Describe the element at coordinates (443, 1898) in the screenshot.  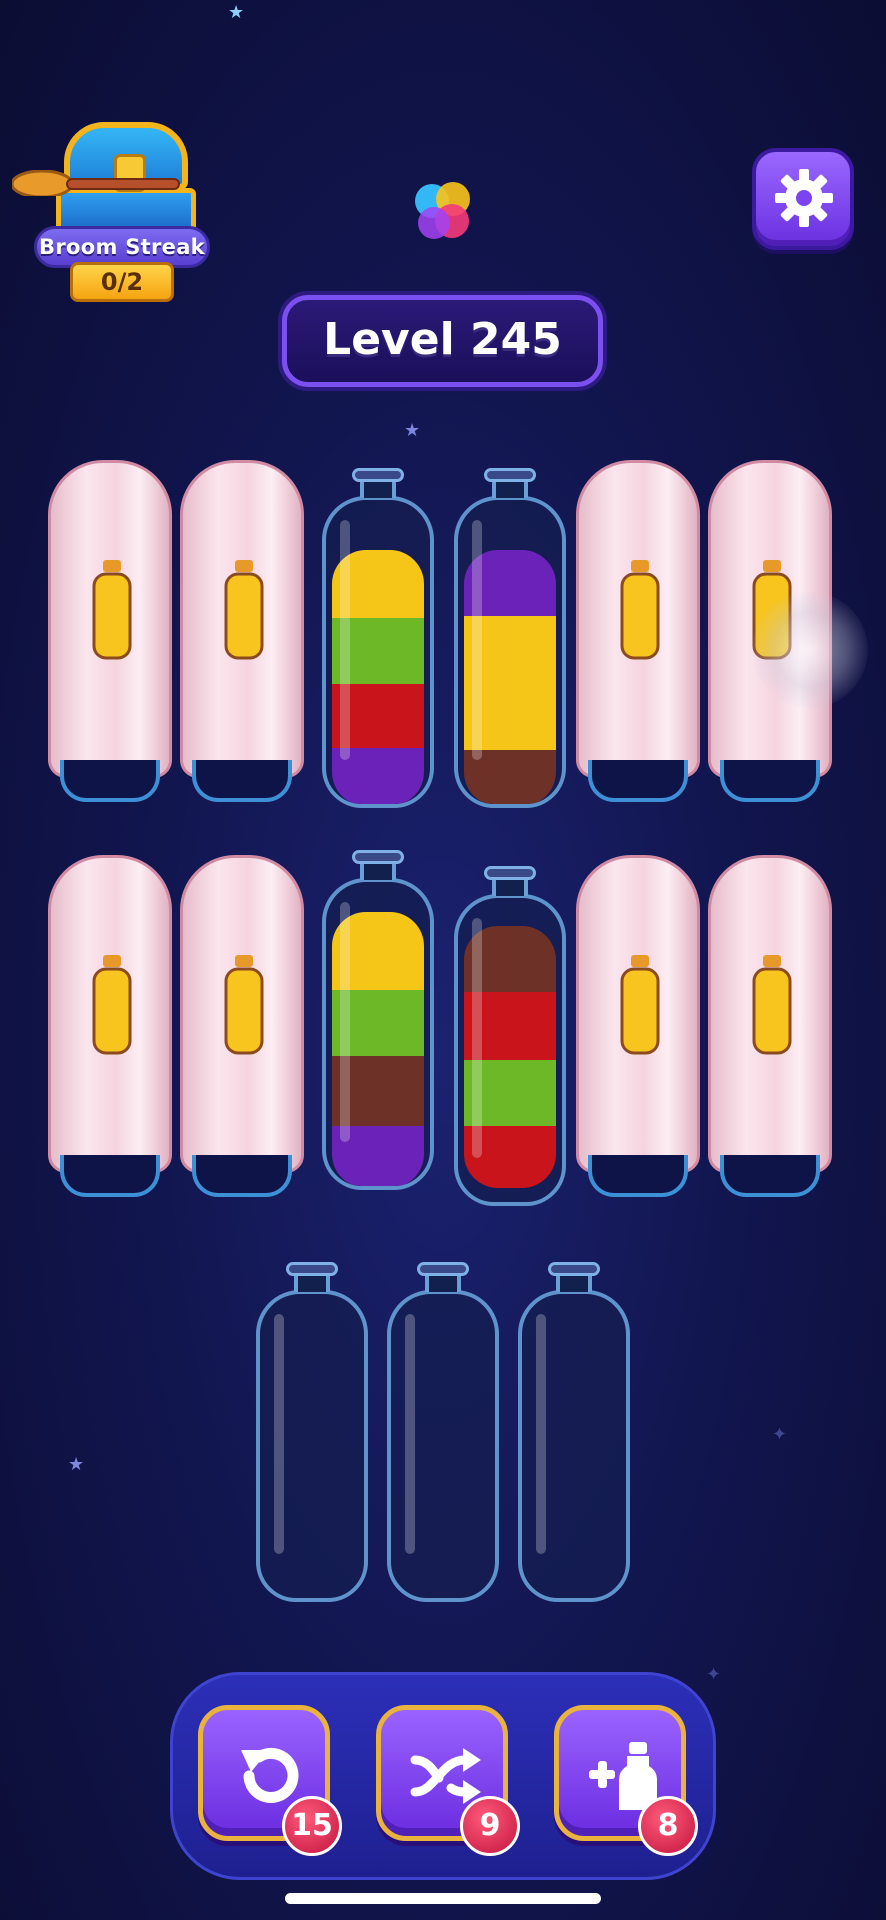
I see `home-indicator` at that location.